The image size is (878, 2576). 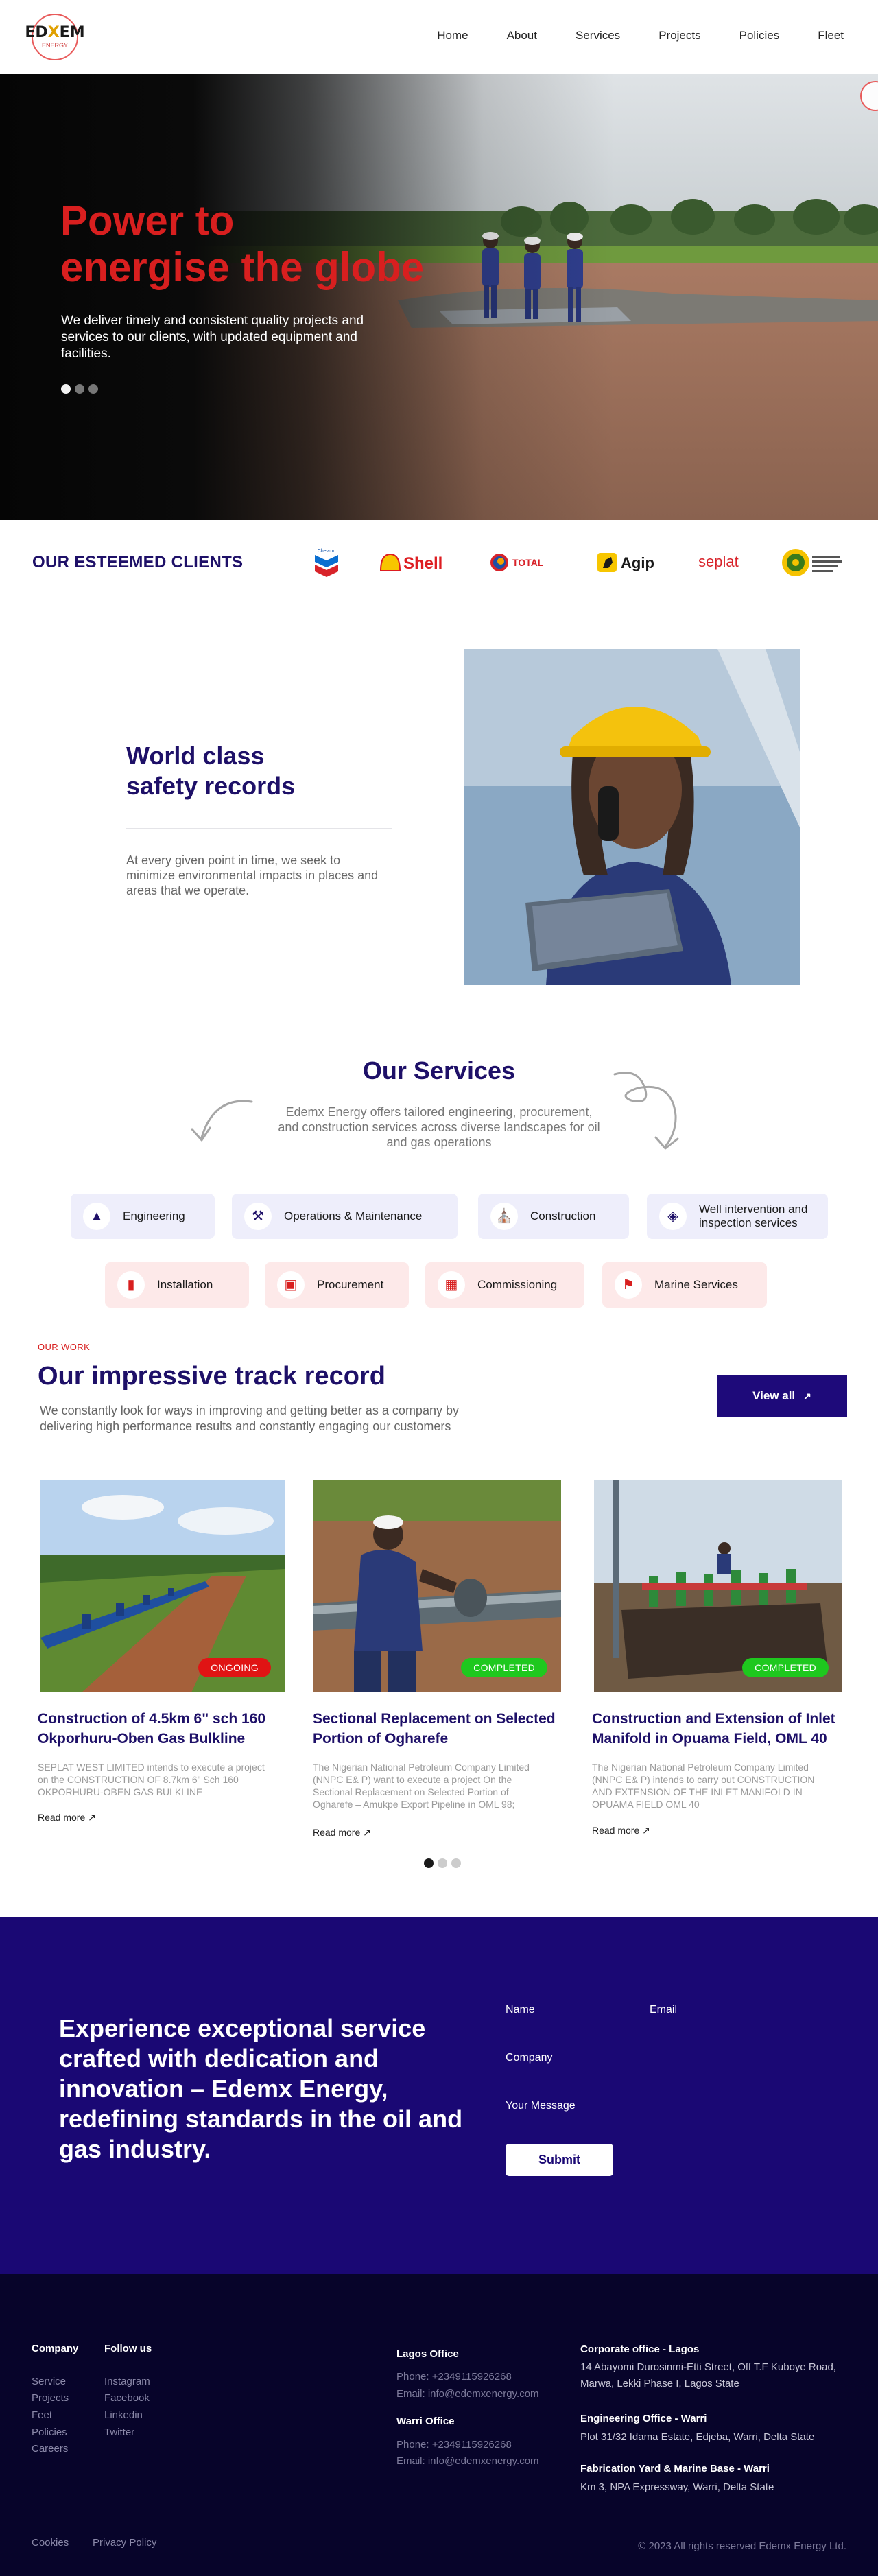 What do you see at coordinates (147, 221) in the screenshot?
I see `hero-title-line-1: Power to` at bounding box center [147, 221].